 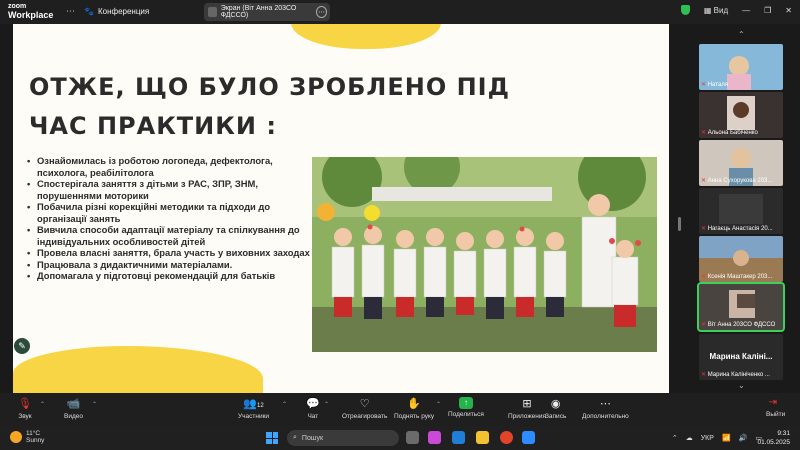 I want to click on copilot-icon, so click(x=434, y=437).